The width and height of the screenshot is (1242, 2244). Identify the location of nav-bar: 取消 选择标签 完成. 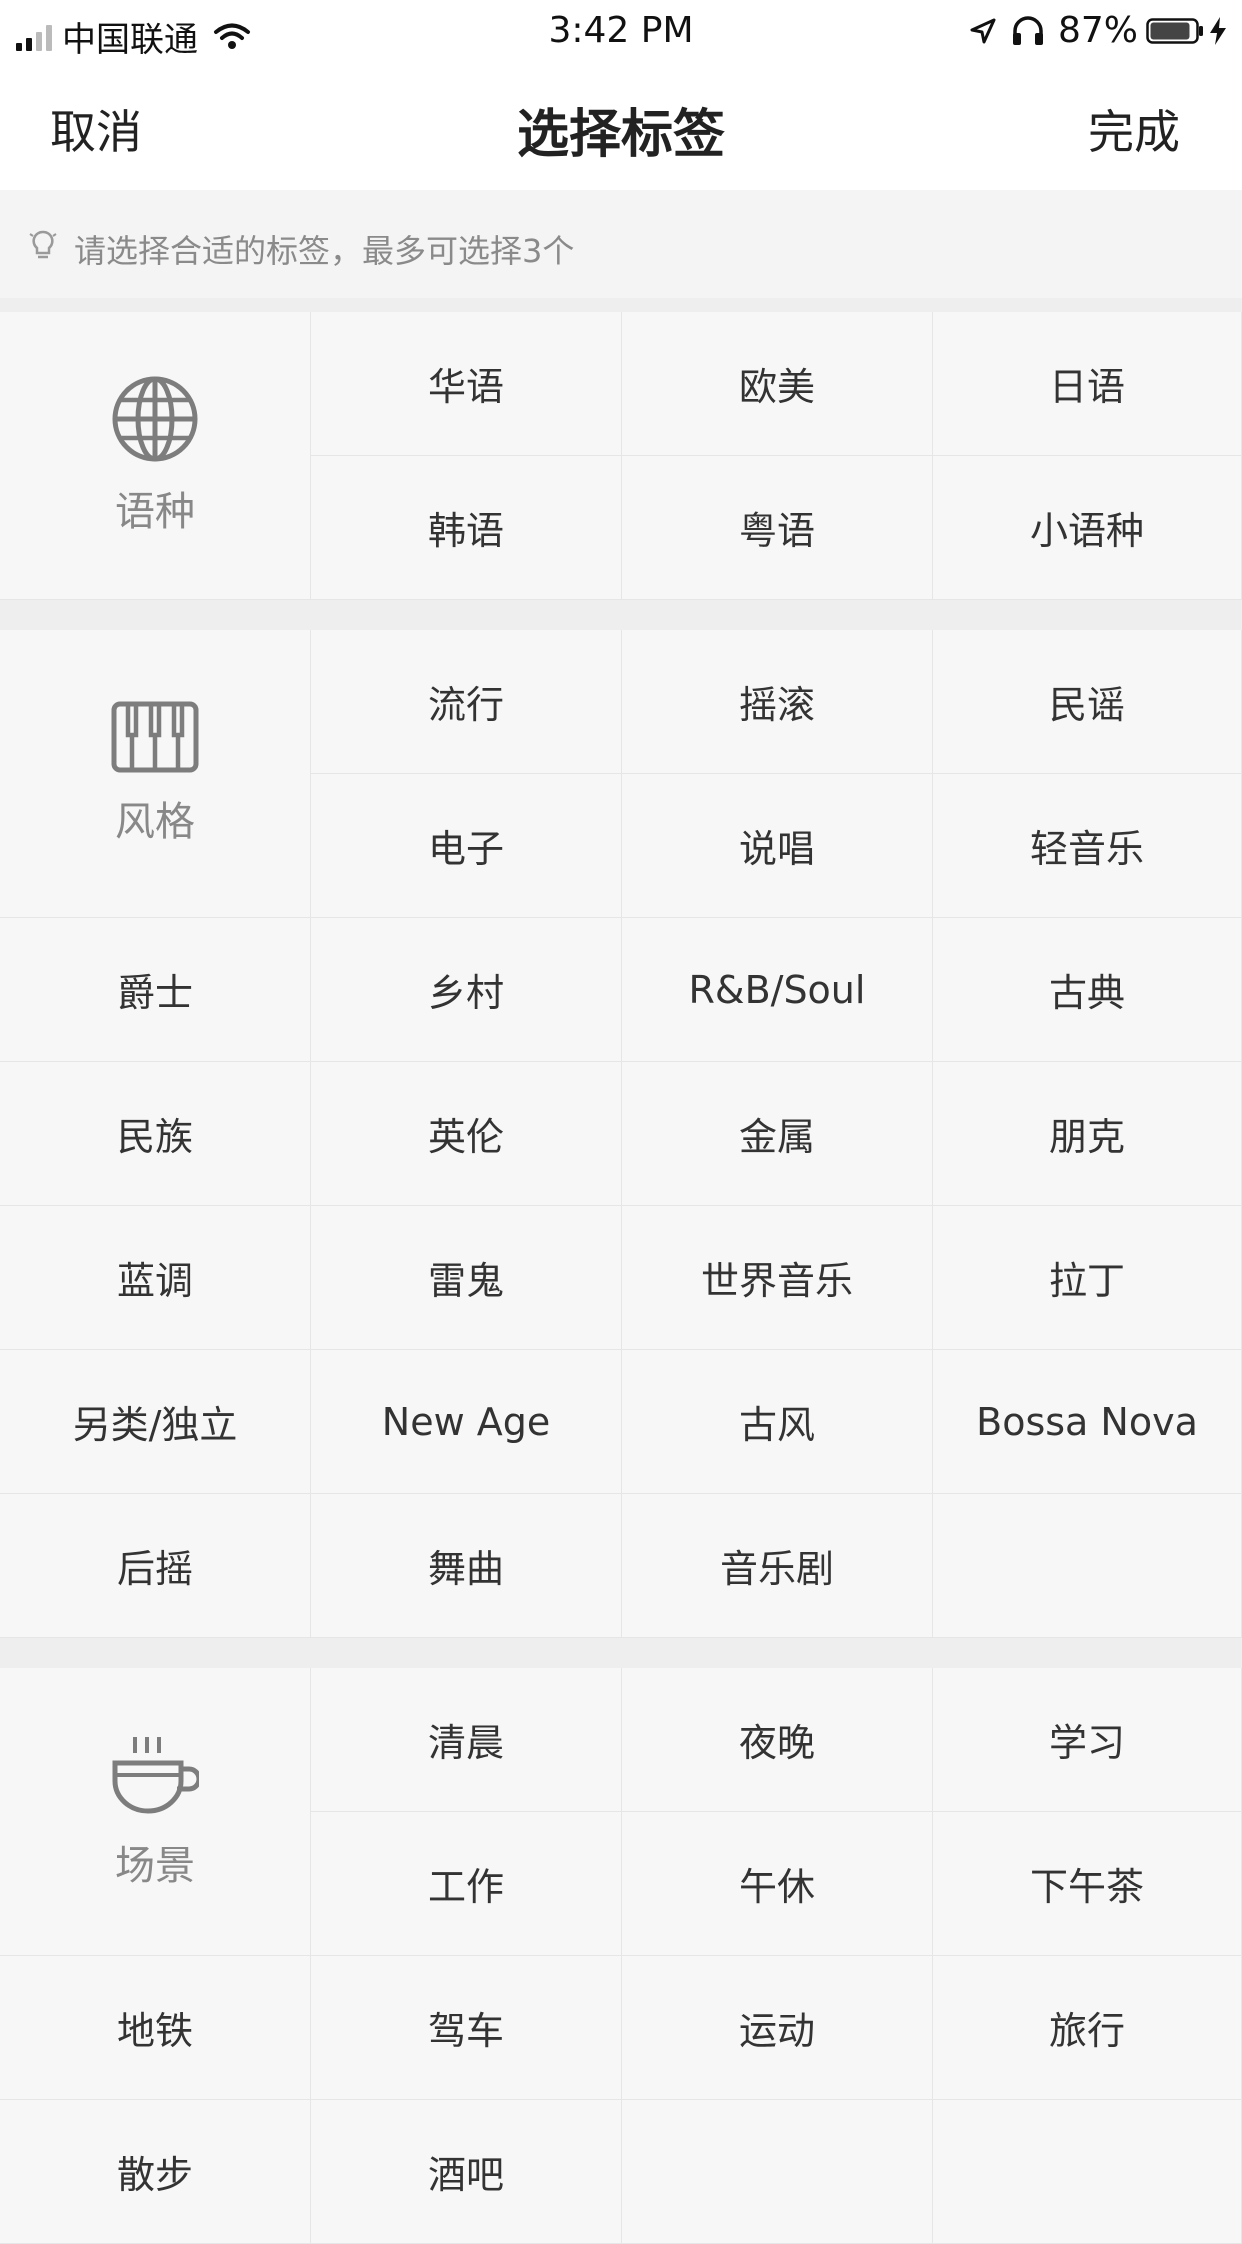
(621, 126).